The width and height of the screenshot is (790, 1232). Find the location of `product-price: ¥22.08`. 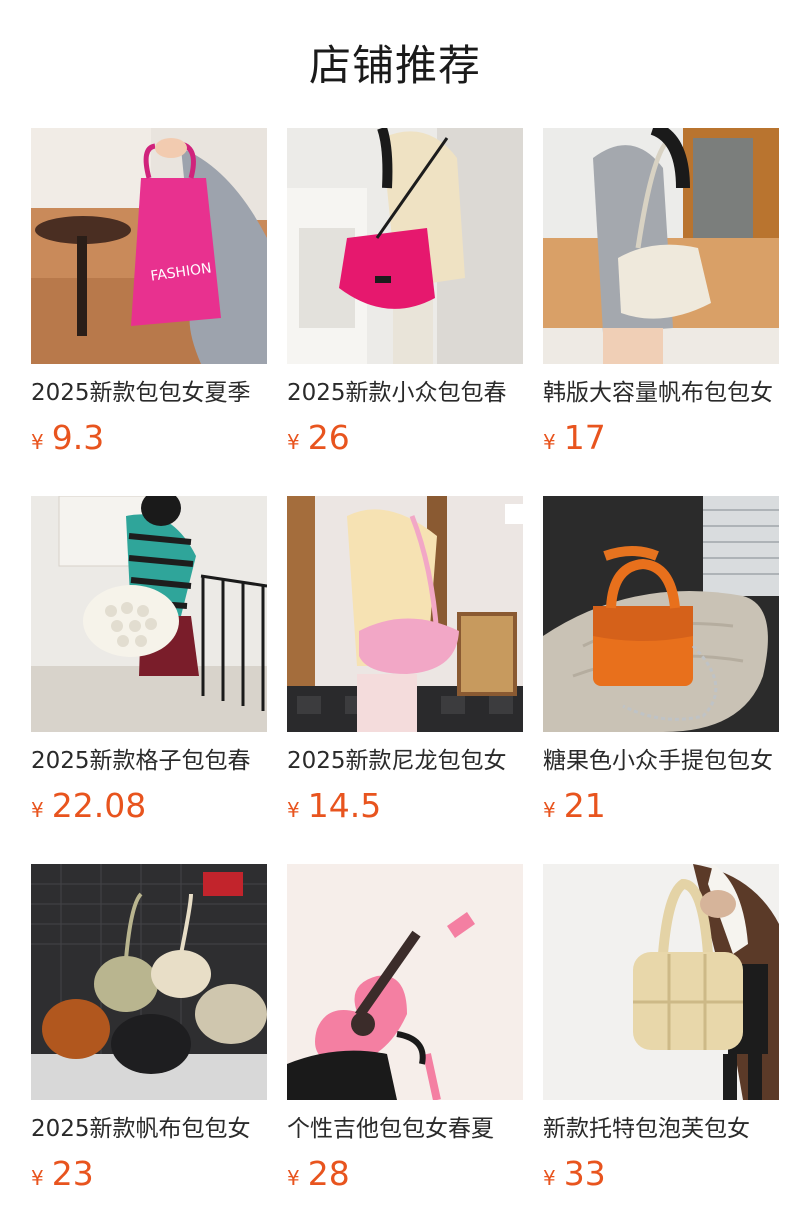

product-price: ¥22.08 is located at coordinates (149, 806).